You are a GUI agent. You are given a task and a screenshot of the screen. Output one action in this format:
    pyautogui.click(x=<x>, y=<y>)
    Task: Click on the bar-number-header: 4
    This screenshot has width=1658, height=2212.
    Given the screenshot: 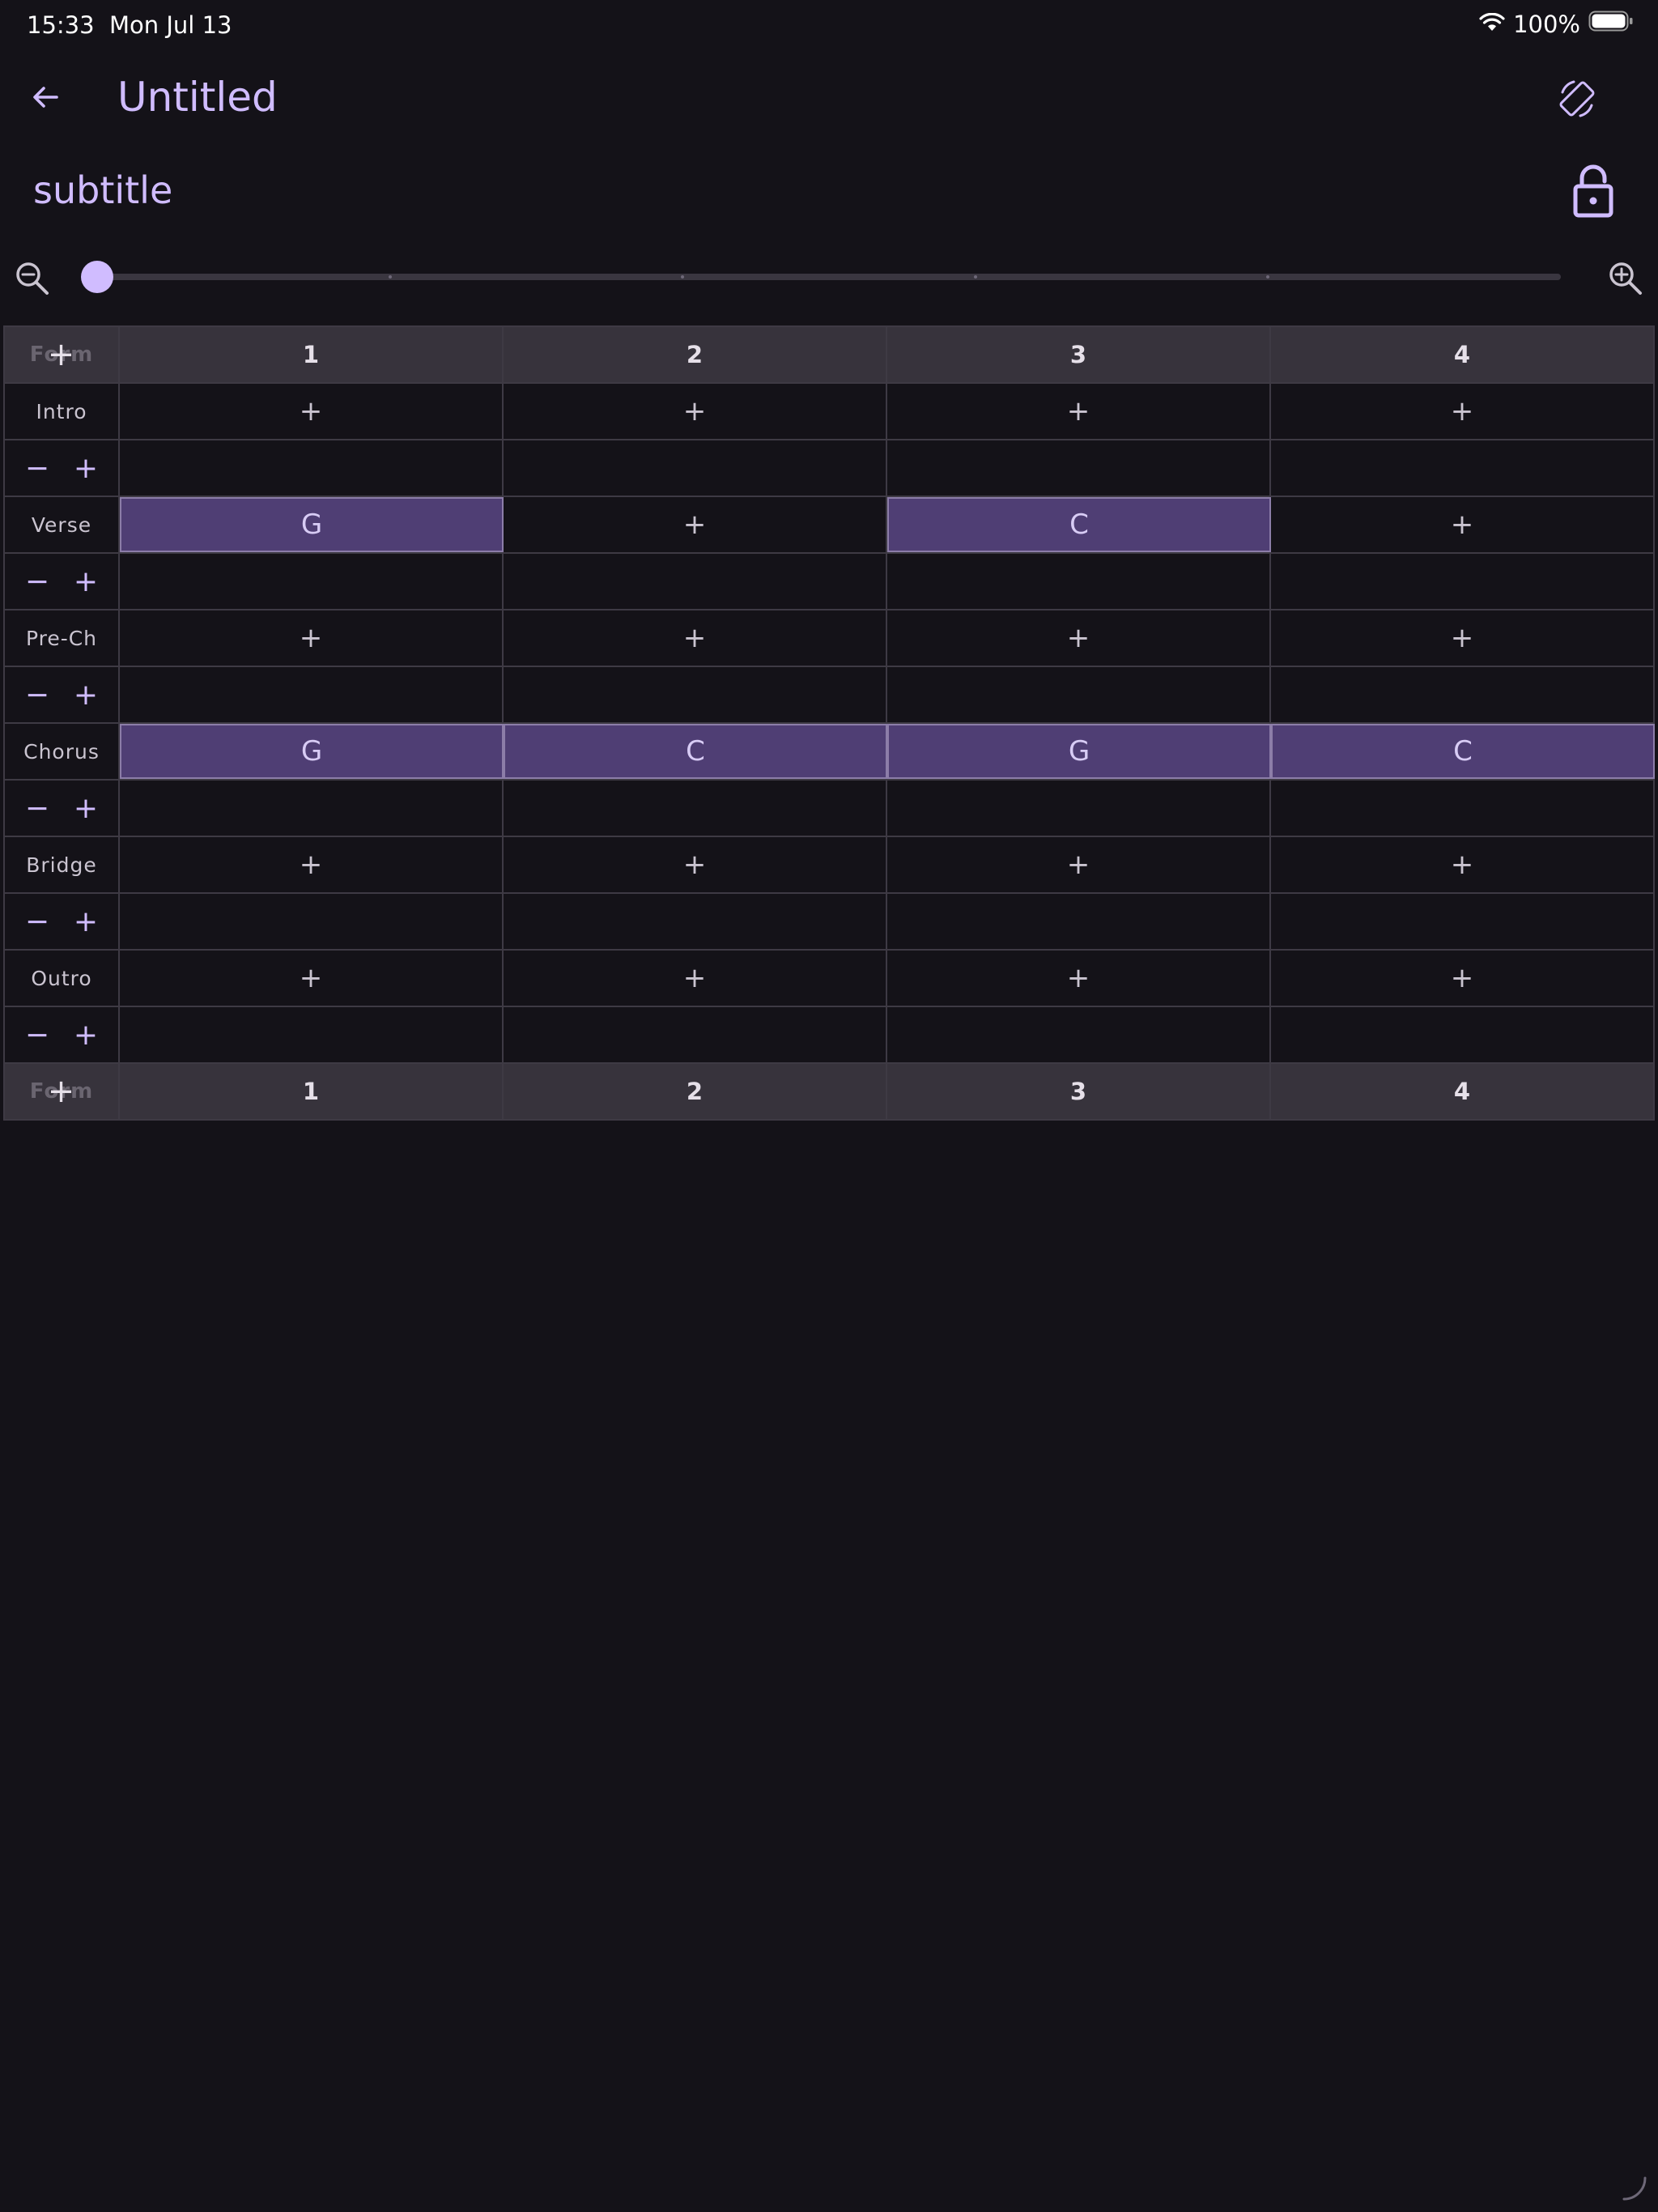 What is the action you would take?
    pyautogui.click(x=1463, y=1092)
    